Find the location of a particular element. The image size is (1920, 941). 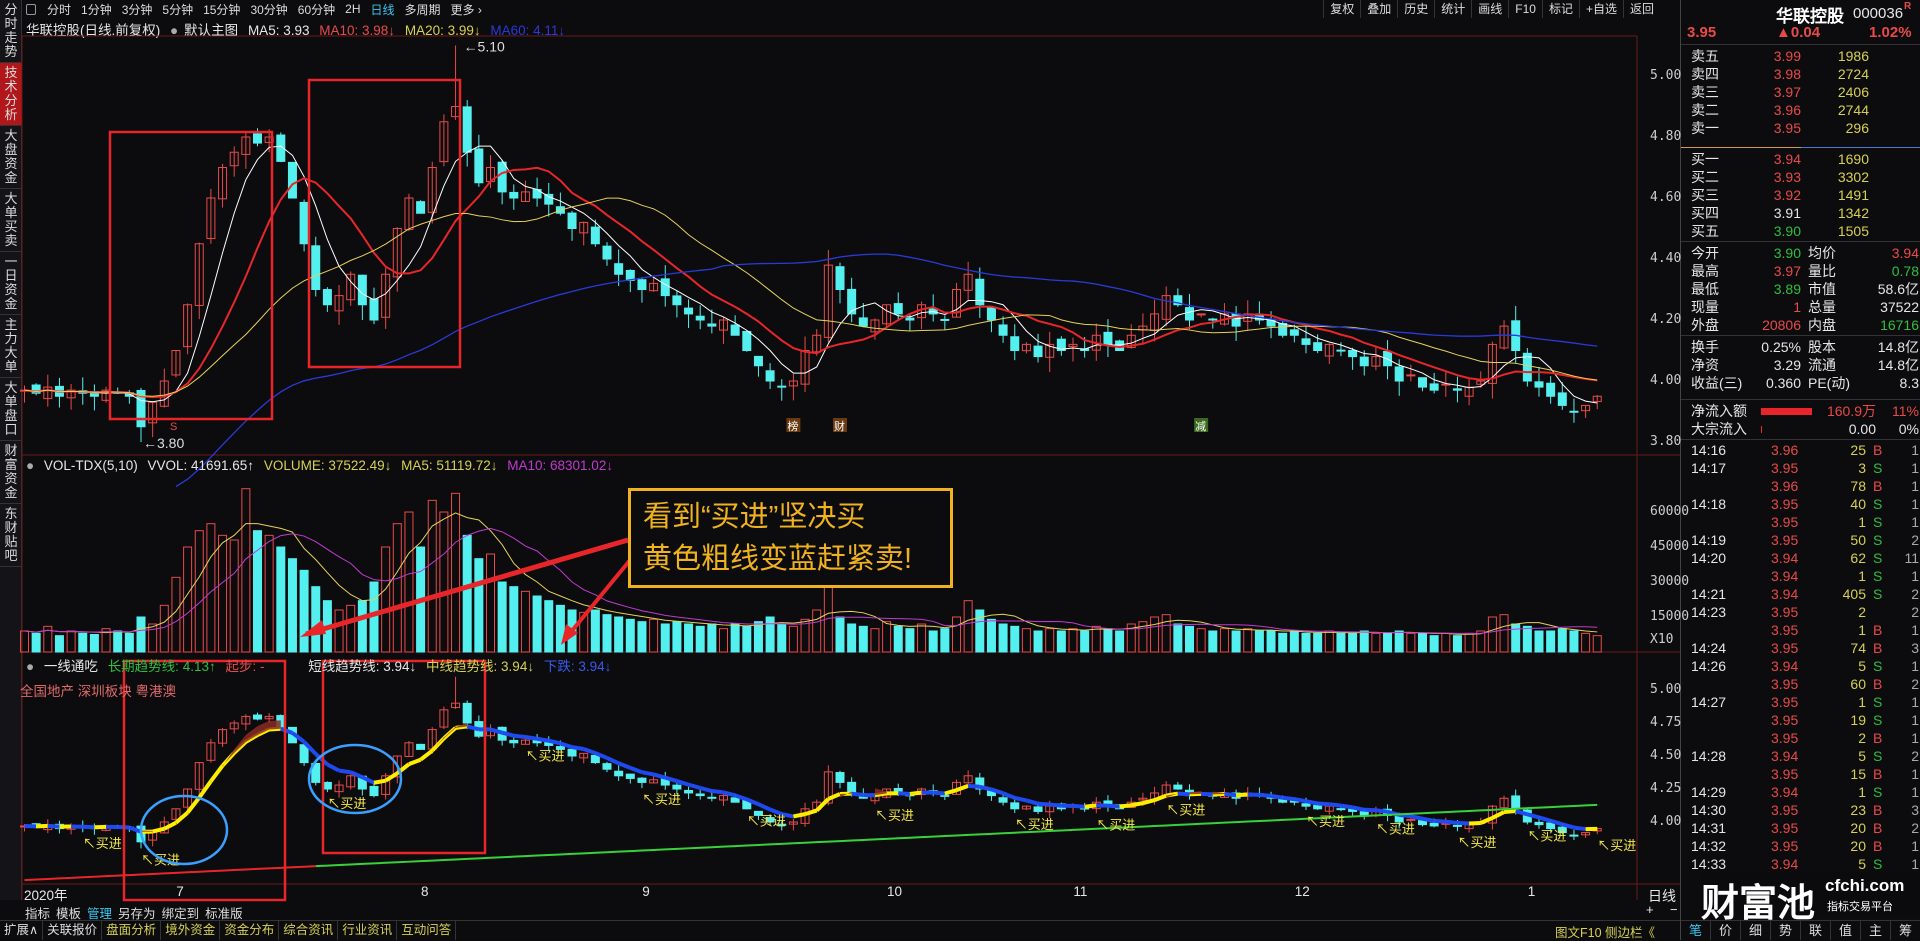

indicator-name: 一线通吃 is located at coordinates (71, 666).